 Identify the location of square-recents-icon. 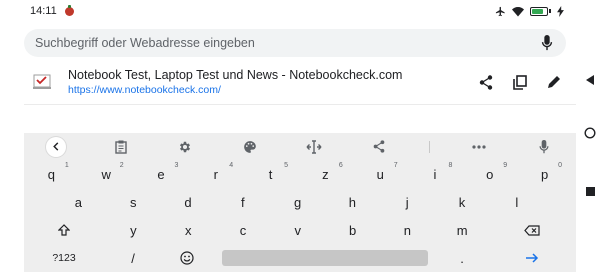
(590, 191).